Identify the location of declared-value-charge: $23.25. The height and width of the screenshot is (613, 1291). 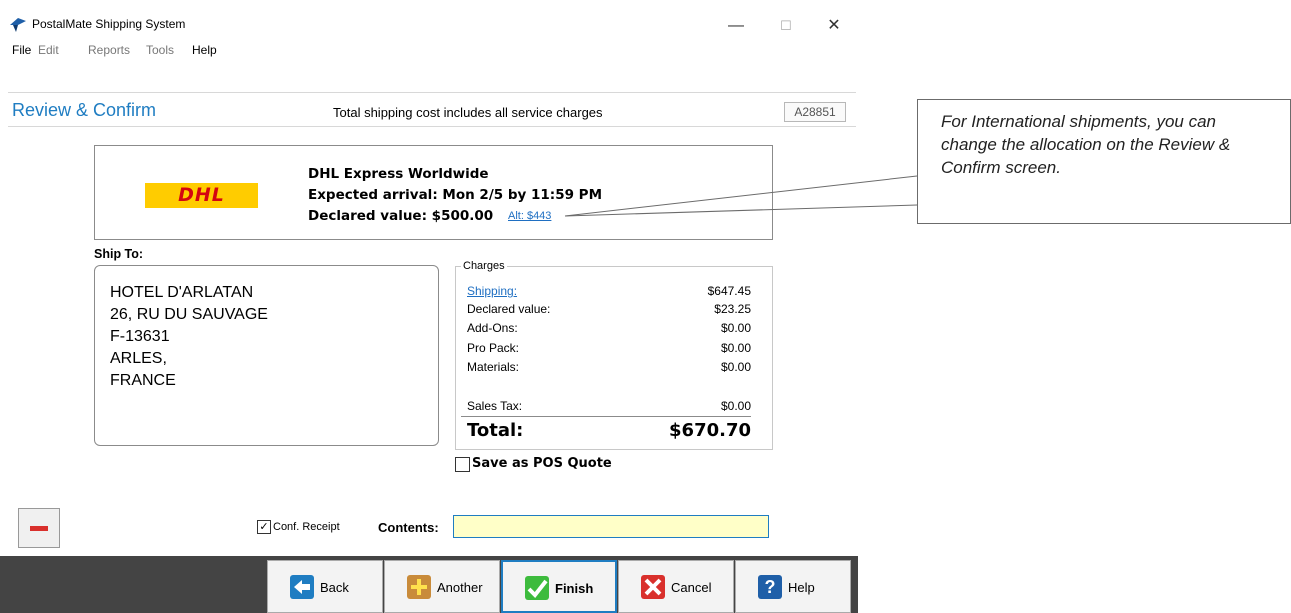
(732, 309).